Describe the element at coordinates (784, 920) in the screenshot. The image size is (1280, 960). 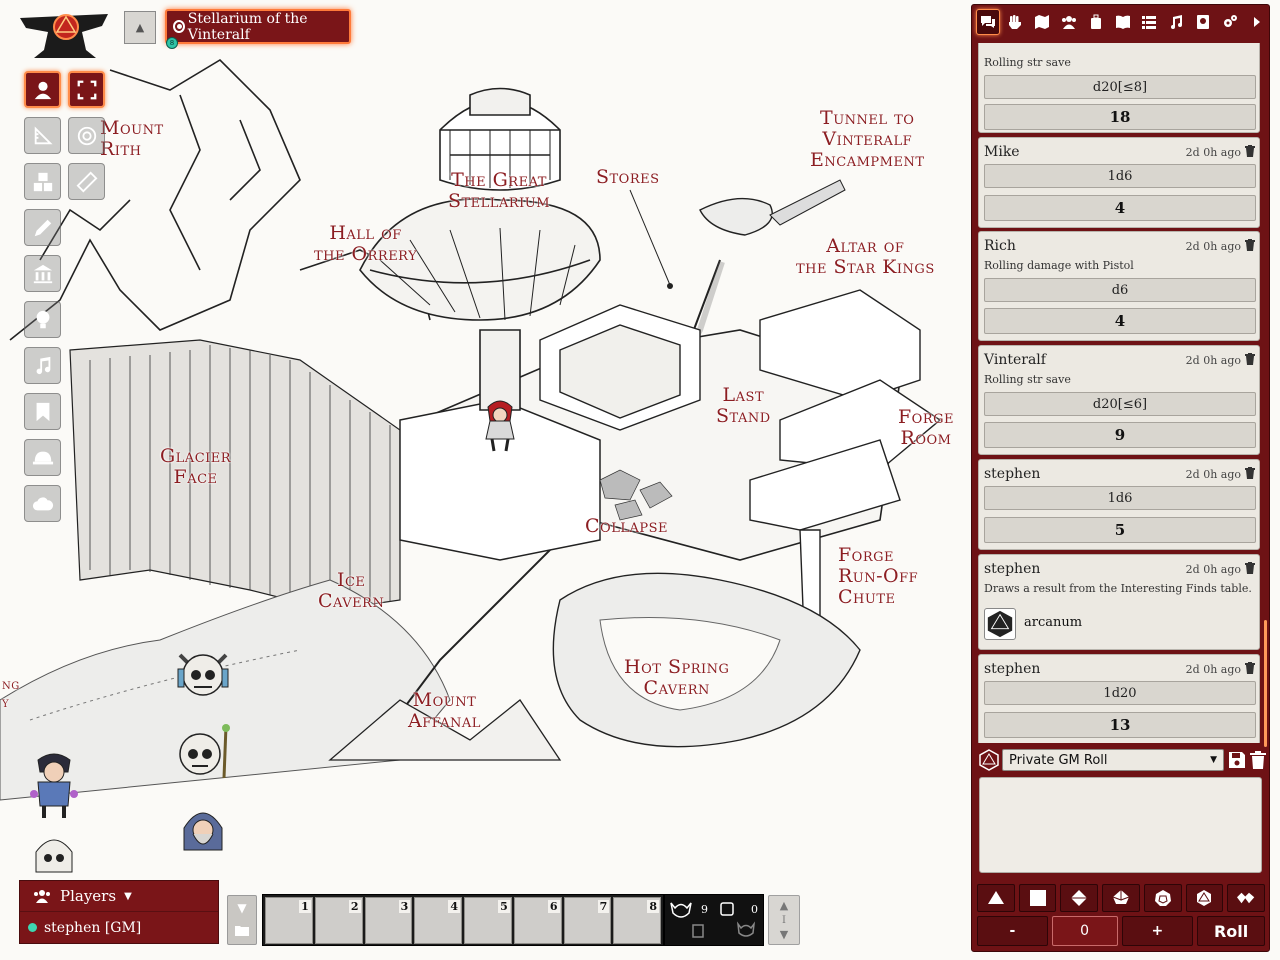
I see `hotbar-page-controls: ▲ I ▼` at that location.